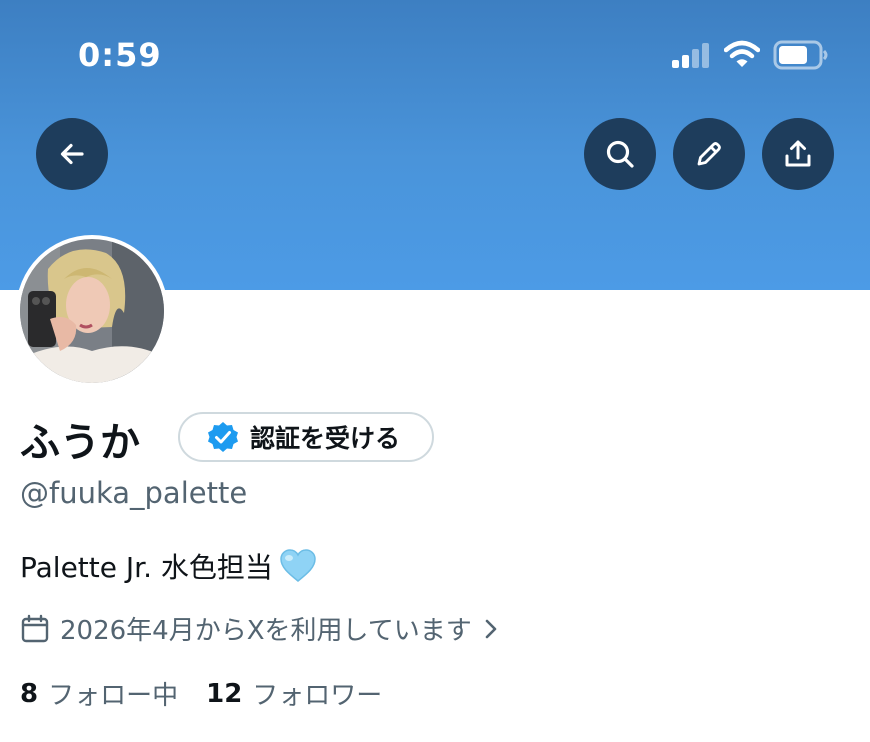  Describe the element at coordinates (317, 696) in the screenshot. I see `followers-label: フォロワー` at that location.